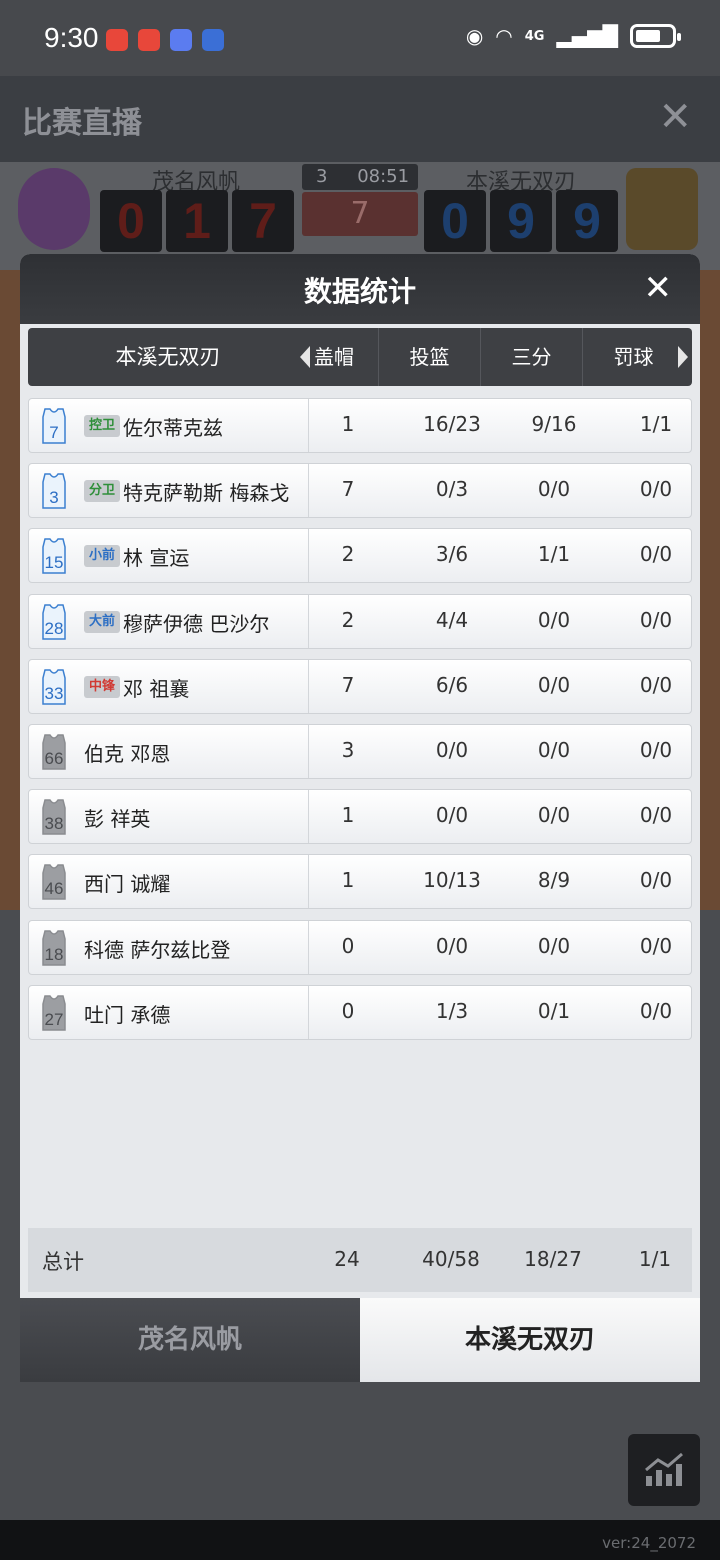  What do you see at coordinates (102, 426) in the screenshot?
I see `position-badge: 控卫` at bounding box center [102, 426].